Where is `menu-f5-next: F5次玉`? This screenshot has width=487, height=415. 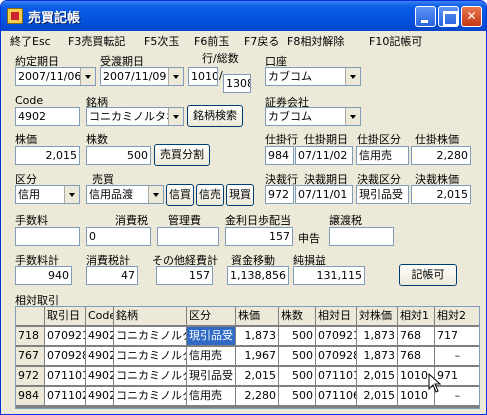 menu-f5-next: F5次玉 is located at coordinates (161, 41).